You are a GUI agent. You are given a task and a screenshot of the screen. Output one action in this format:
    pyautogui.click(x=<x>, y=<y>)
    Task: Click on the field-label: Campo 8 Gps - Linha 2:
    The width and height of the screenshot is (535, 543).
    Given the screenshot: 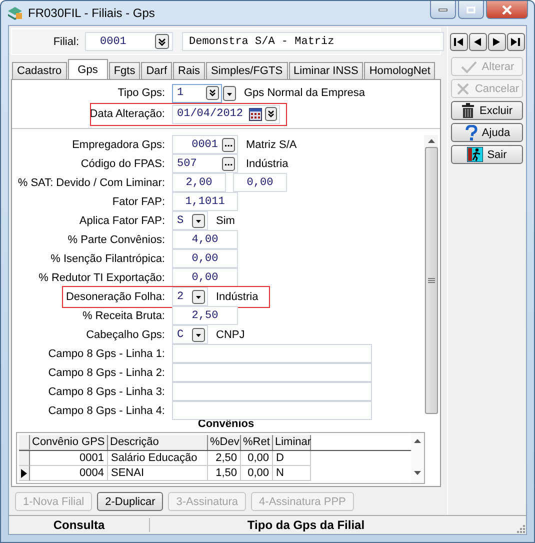 What is the action you would take?
    pyautogui.click(x=106, y=372)
    